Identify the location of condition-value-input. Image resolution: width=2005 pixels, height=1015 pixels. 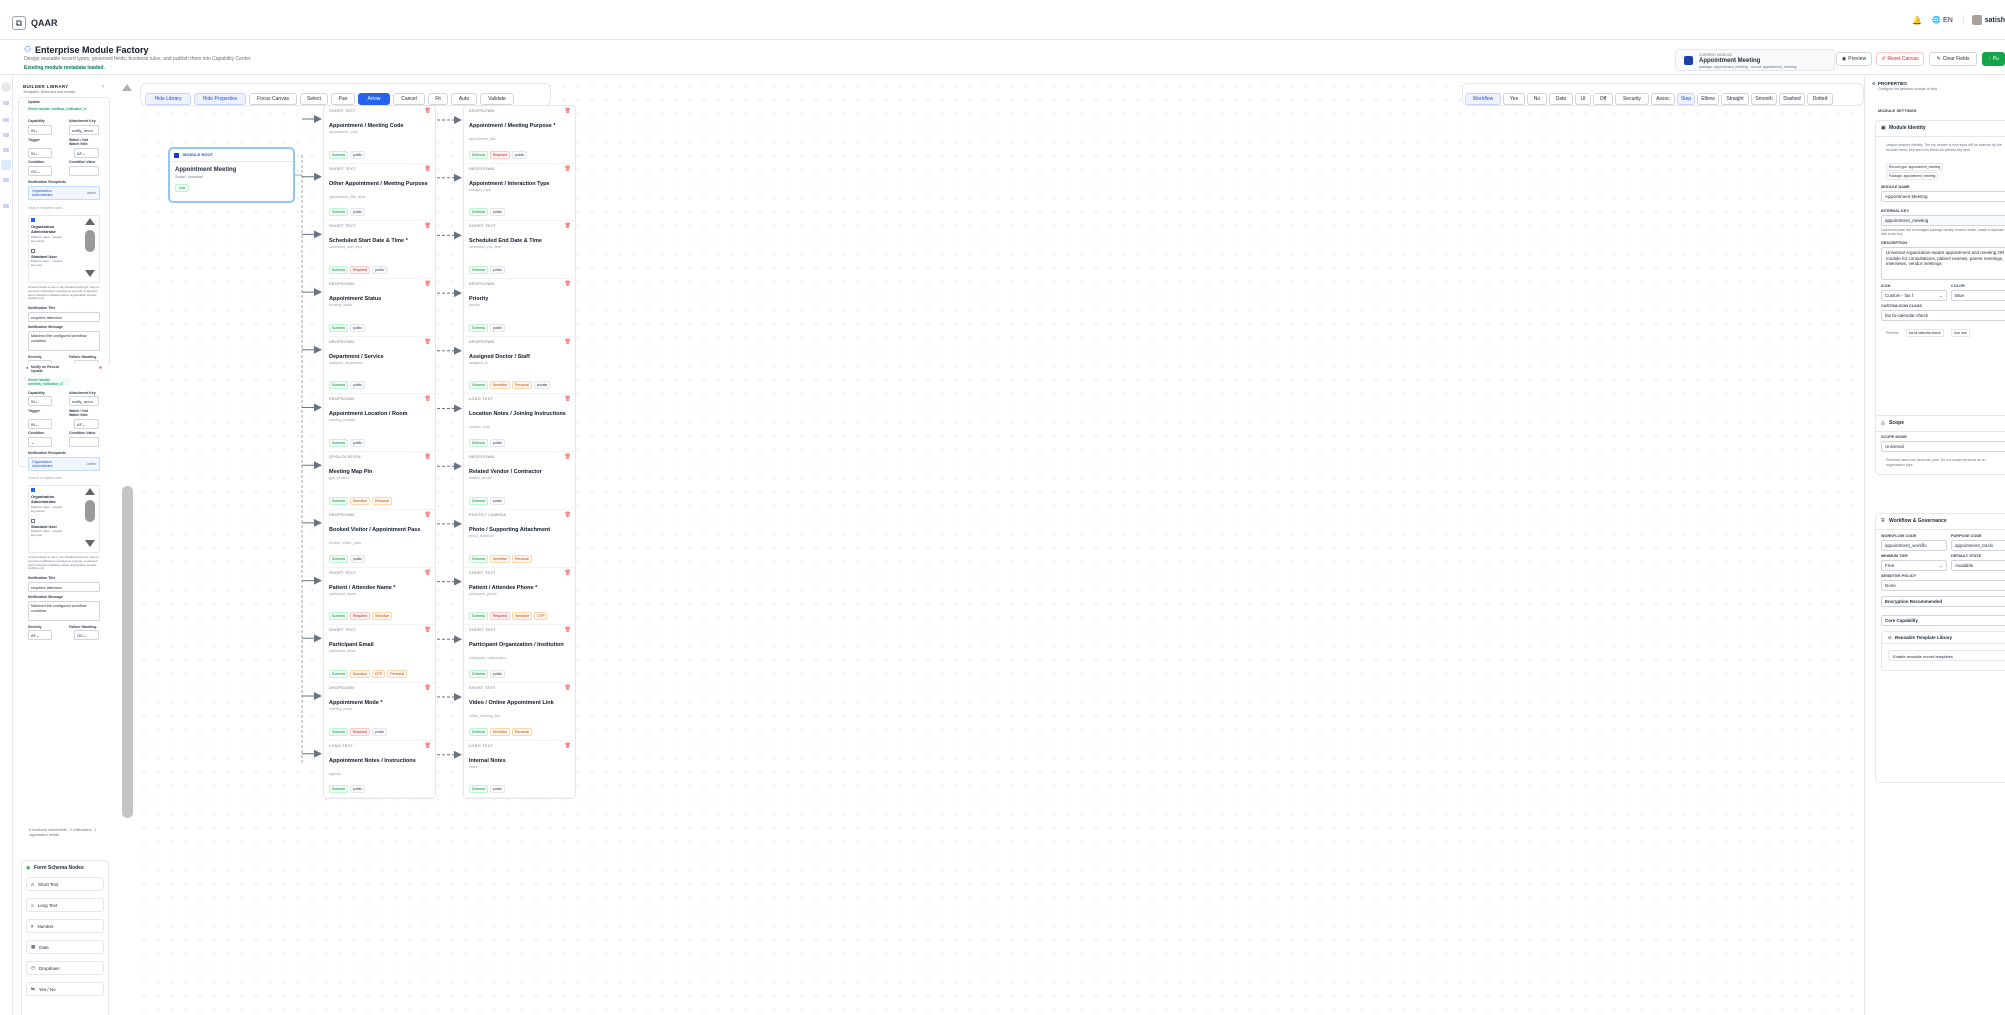
(84, 171).